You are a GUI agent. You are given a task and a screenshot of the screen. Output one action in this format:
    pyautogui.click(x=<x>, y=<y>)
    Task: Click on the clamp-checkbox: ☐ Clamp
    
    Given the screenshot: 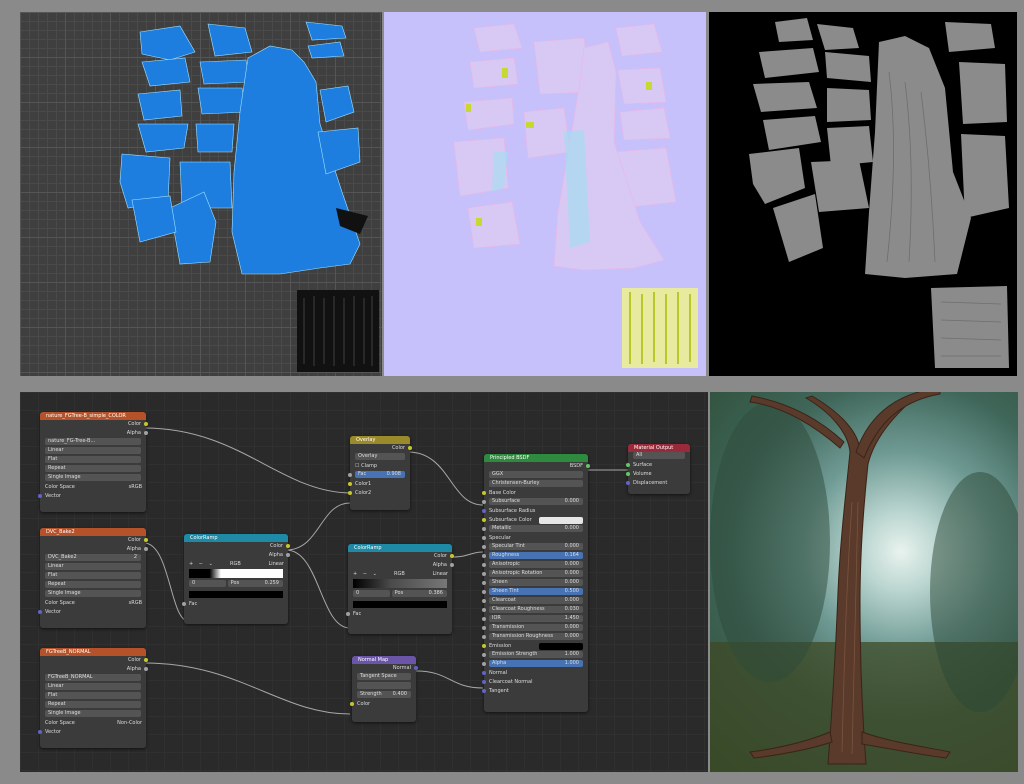 What is the action you would take?
    pyautogui.click(x=380, y=466)
    